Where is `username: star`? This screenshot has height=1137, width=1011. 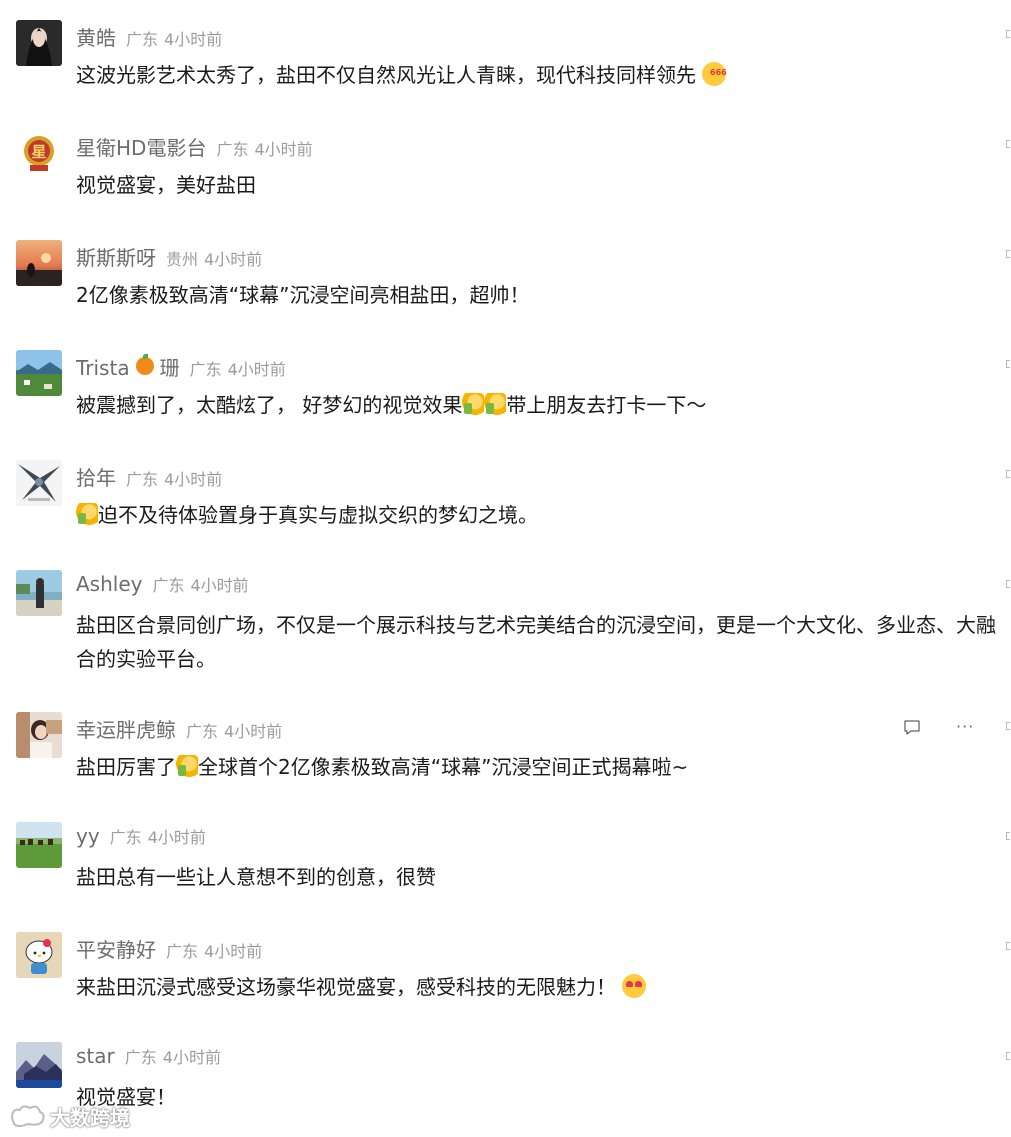 username: star is located at coordinates (95, 1056).